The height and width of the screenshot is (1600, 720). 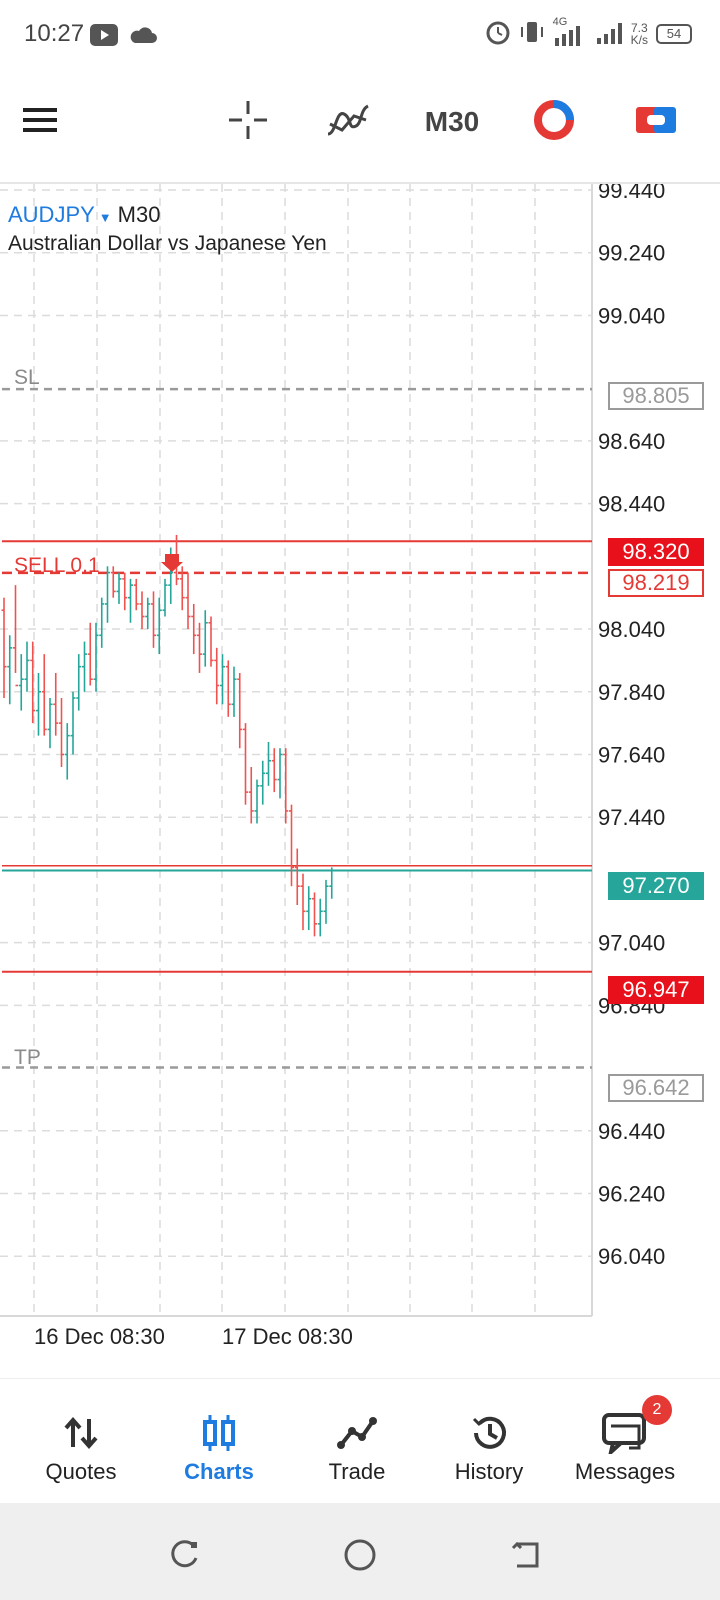 I want to click on network-speed: 7.3 K/s, so click(x=639, y=34).